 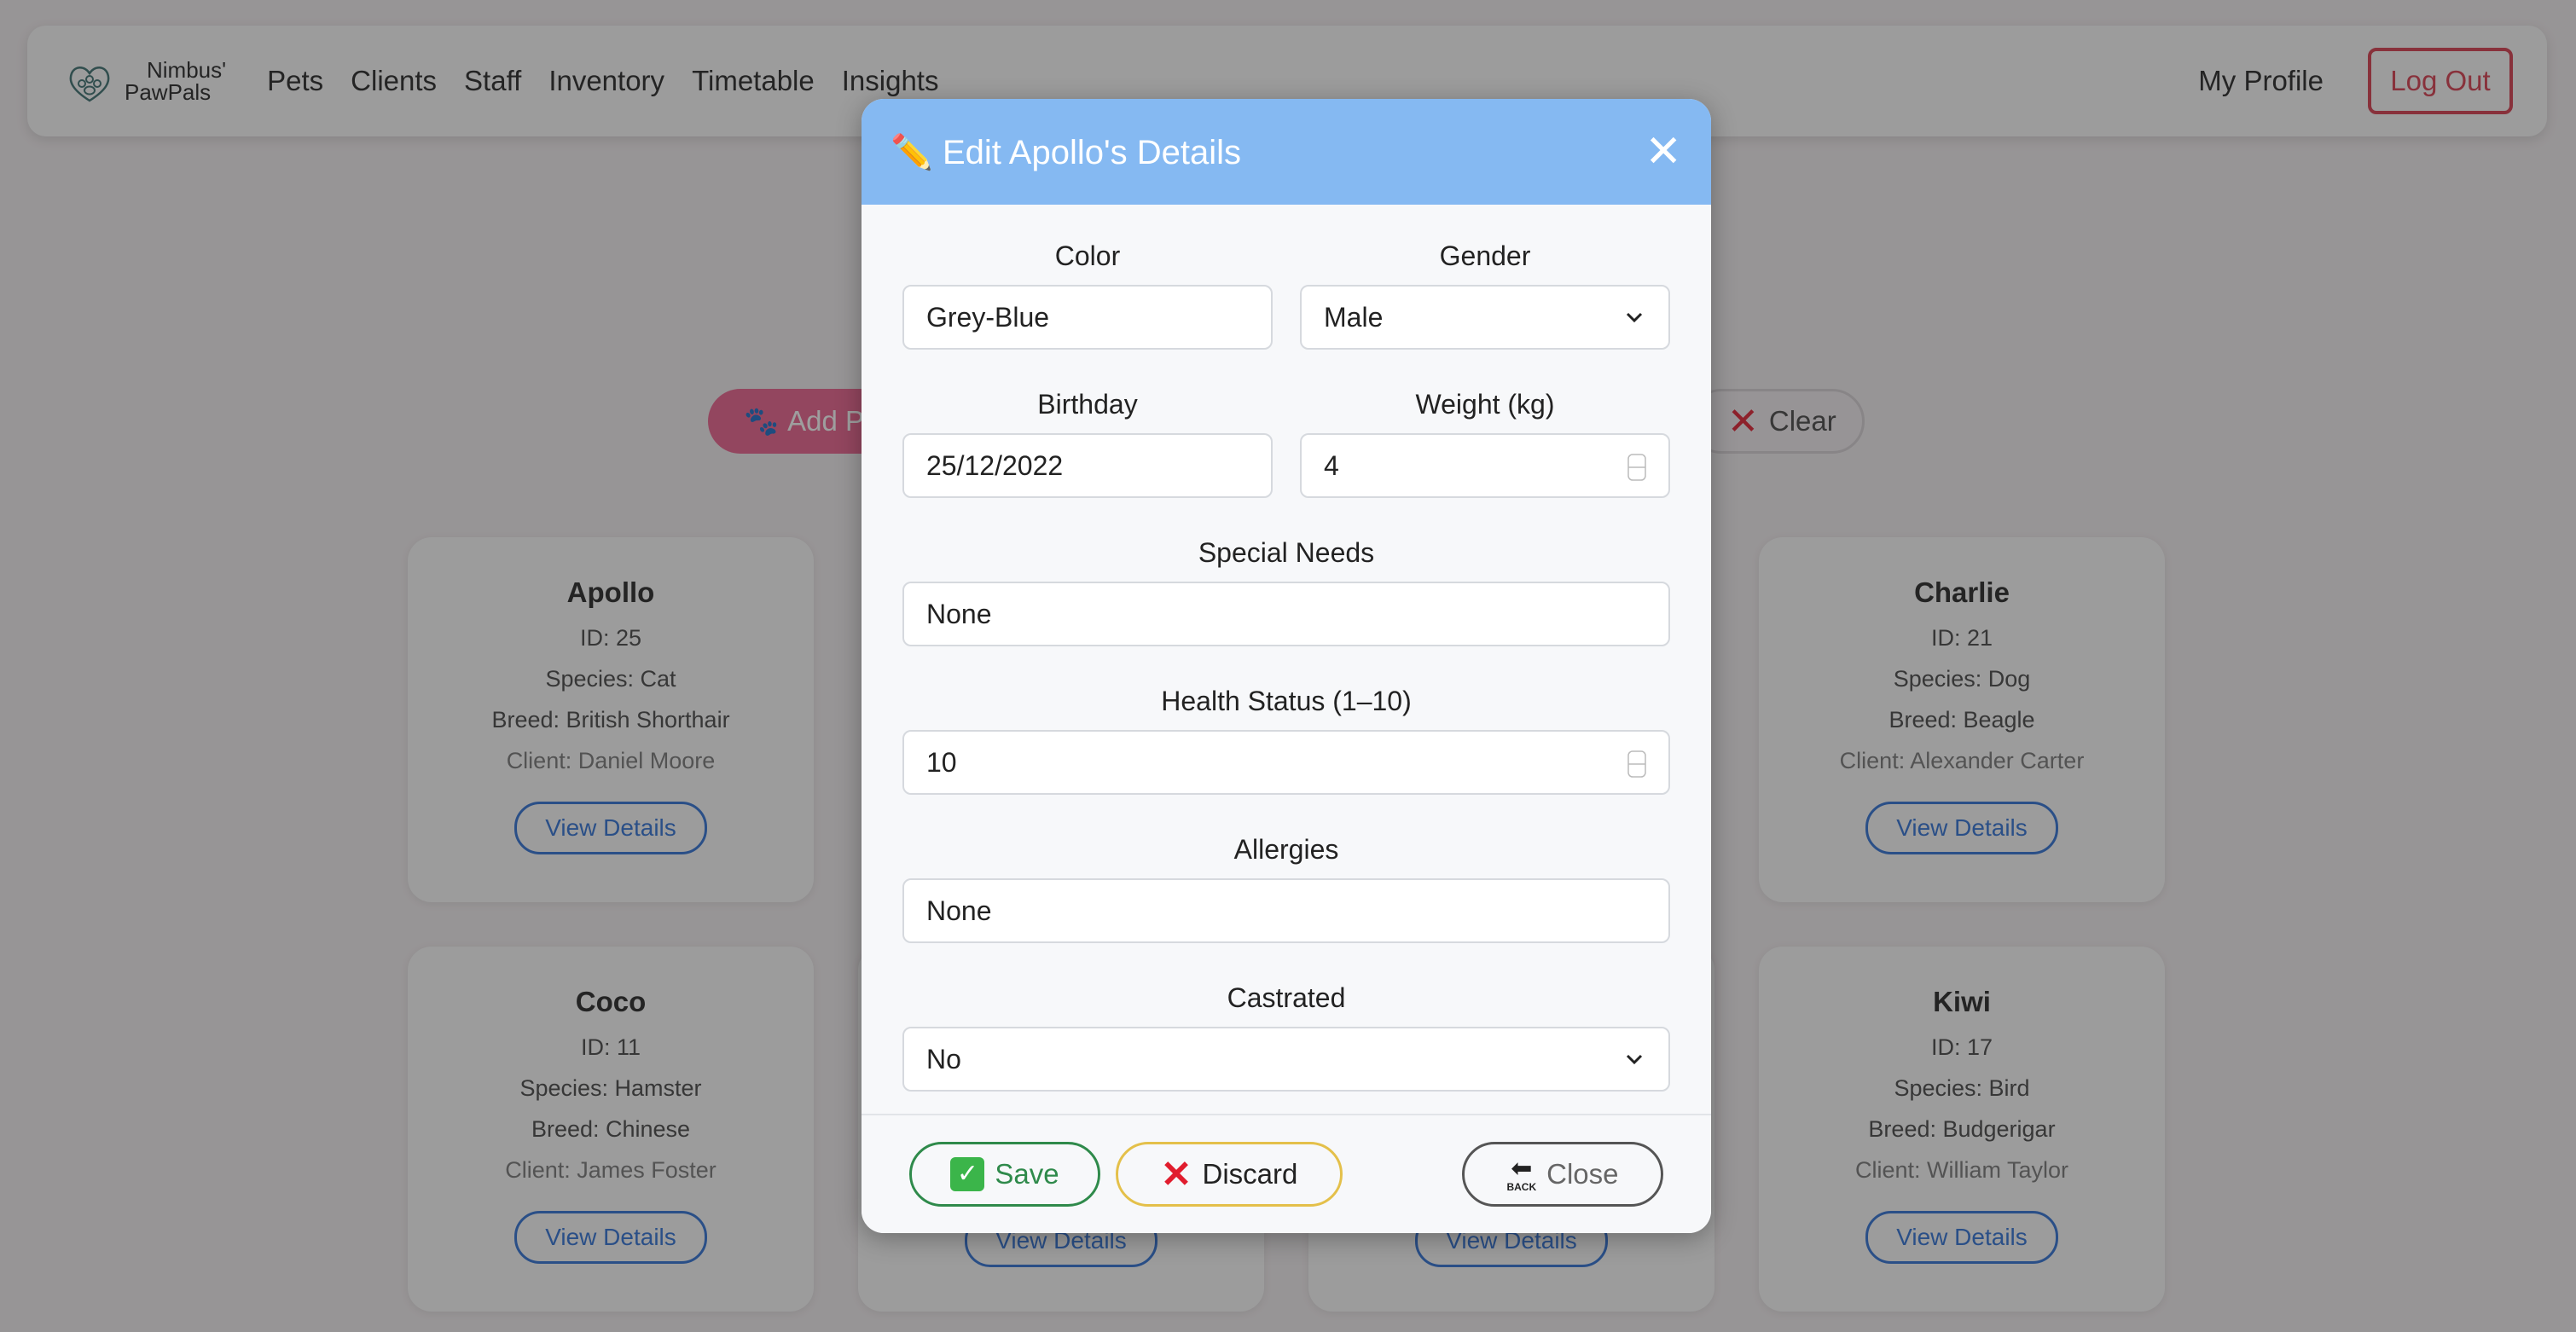 What do you see at coordinates (912, 152) in the screenshot?
I see `pencil-icon: ✏️` at bounding box center [912, 152].